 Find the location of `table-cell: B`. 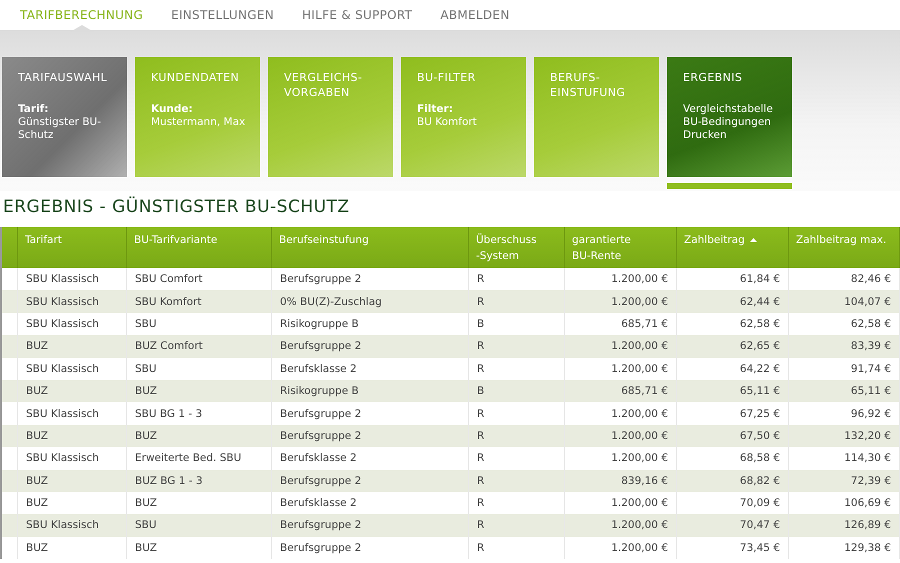

table-cell: B is located at coordinates (517, 391).